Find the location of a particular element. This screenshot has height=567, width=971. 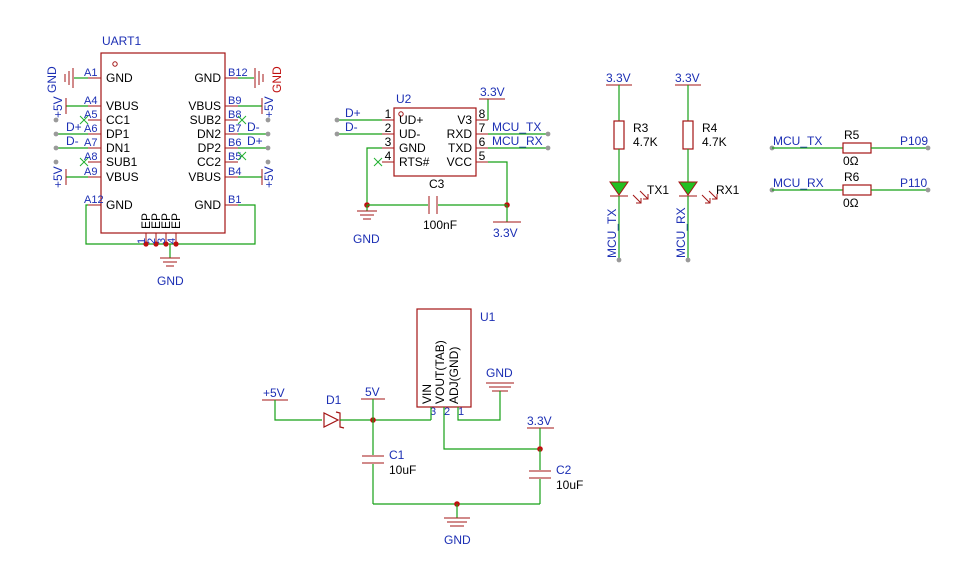

uart1-bottom-pins: EP1EP2EP3EP4 is located at coordinates (159, 228).